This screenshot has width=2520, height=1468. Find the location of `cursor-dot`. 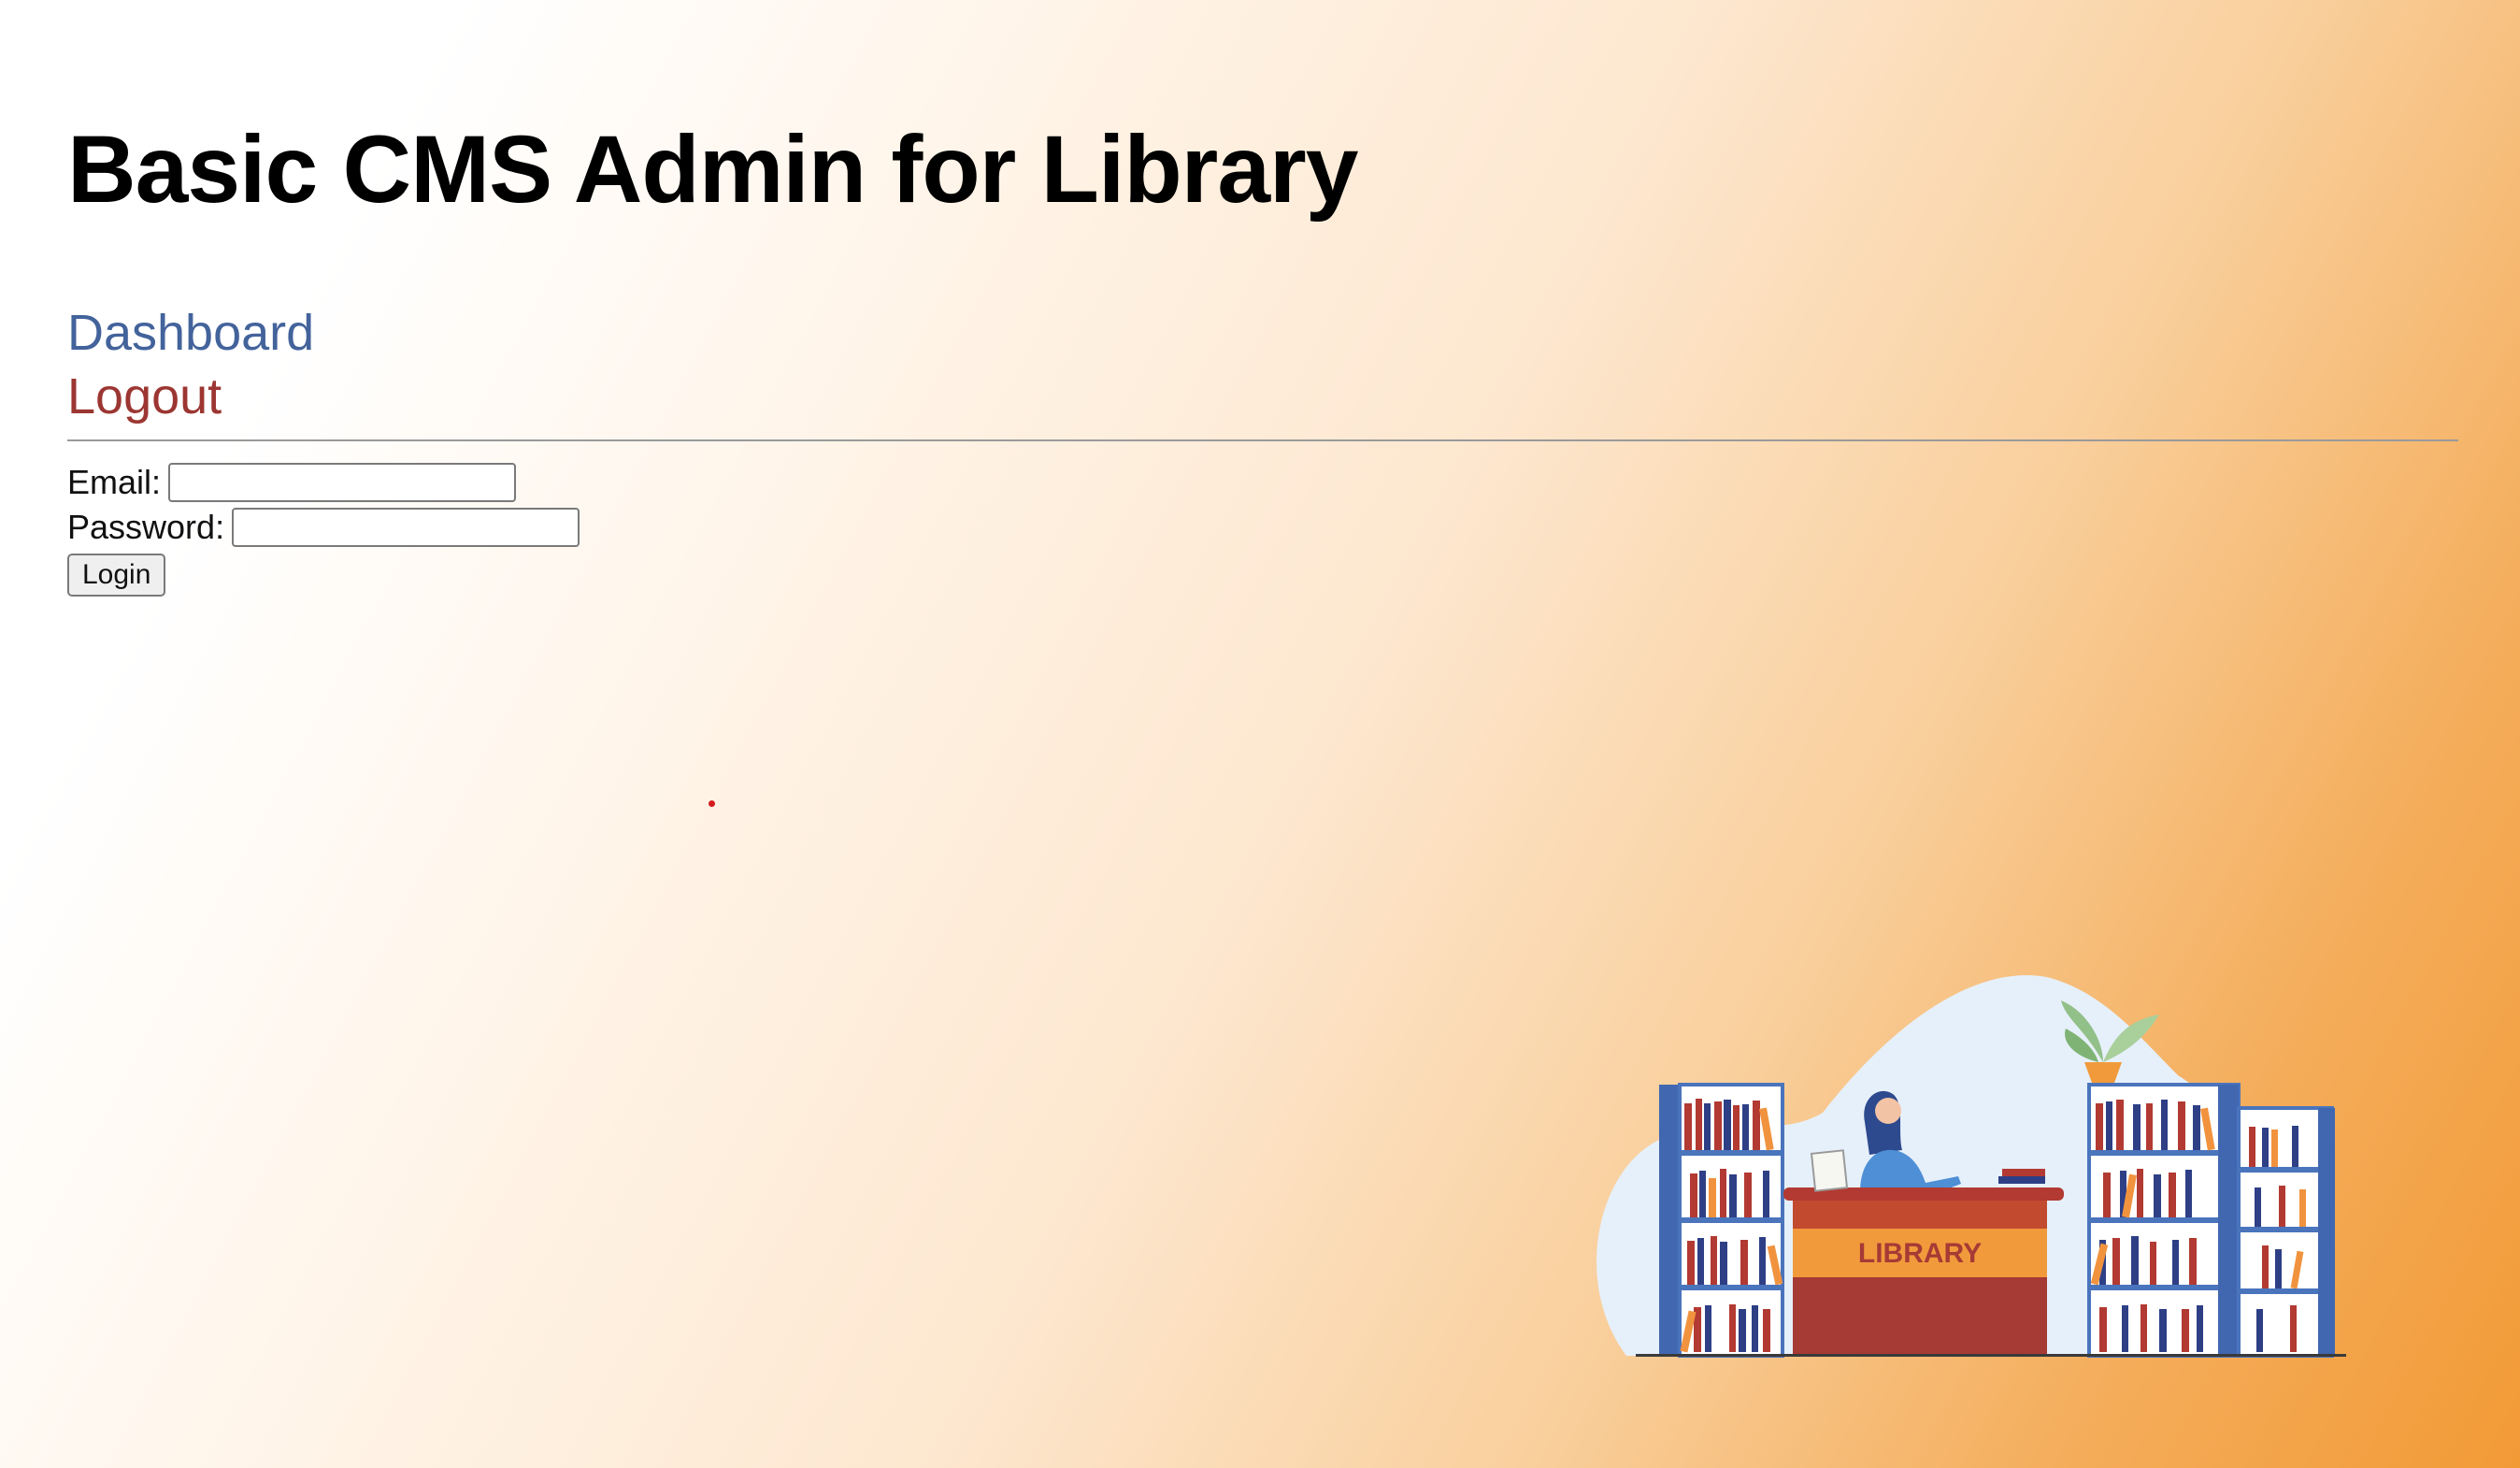

cursor-dot is located at coordinates (712, 803).